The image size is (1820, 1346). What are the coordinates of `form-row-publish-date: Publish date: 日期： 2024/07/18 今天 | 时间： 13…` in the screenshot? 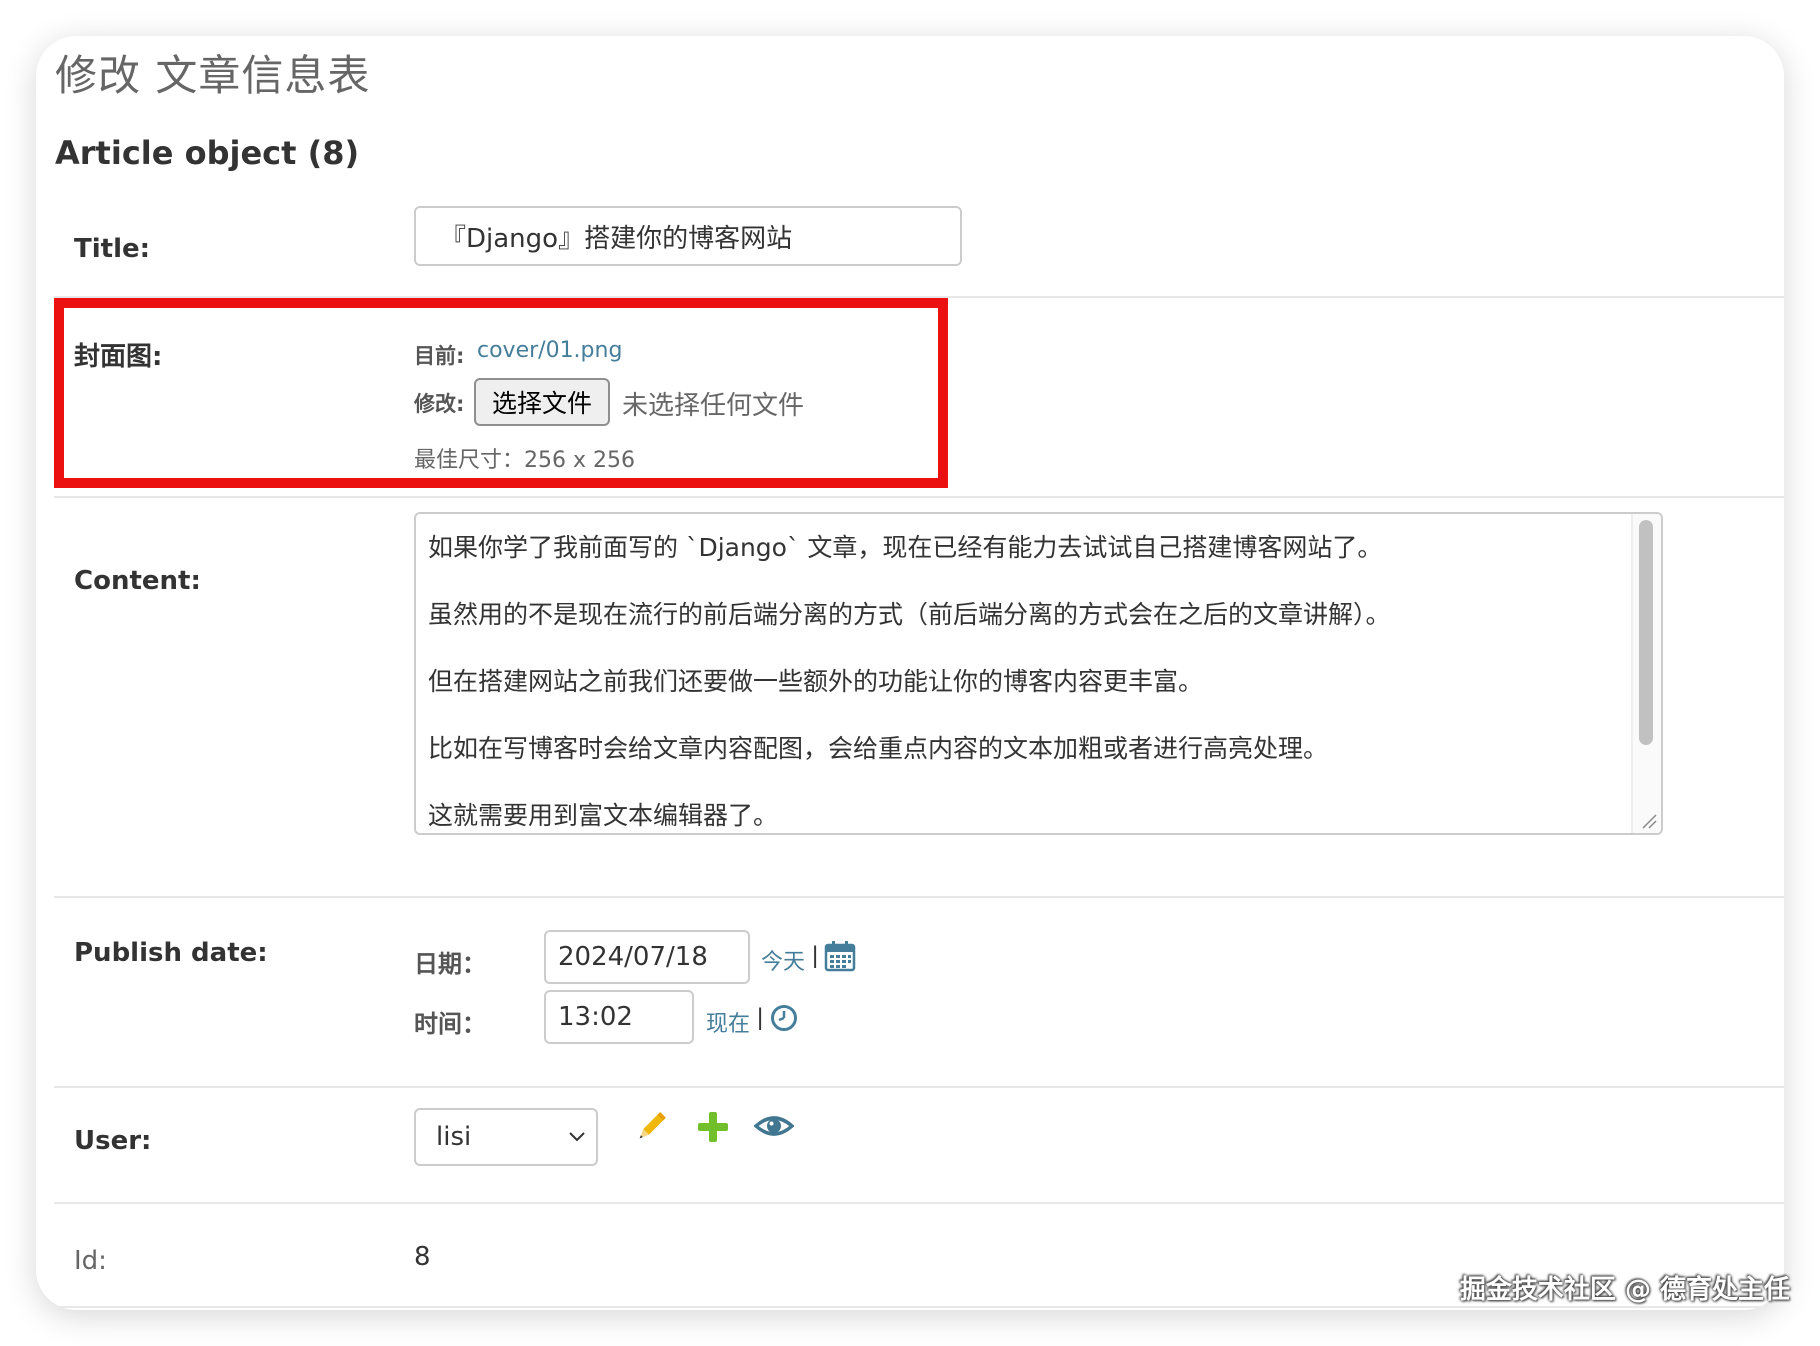 It's located at (919, 992).